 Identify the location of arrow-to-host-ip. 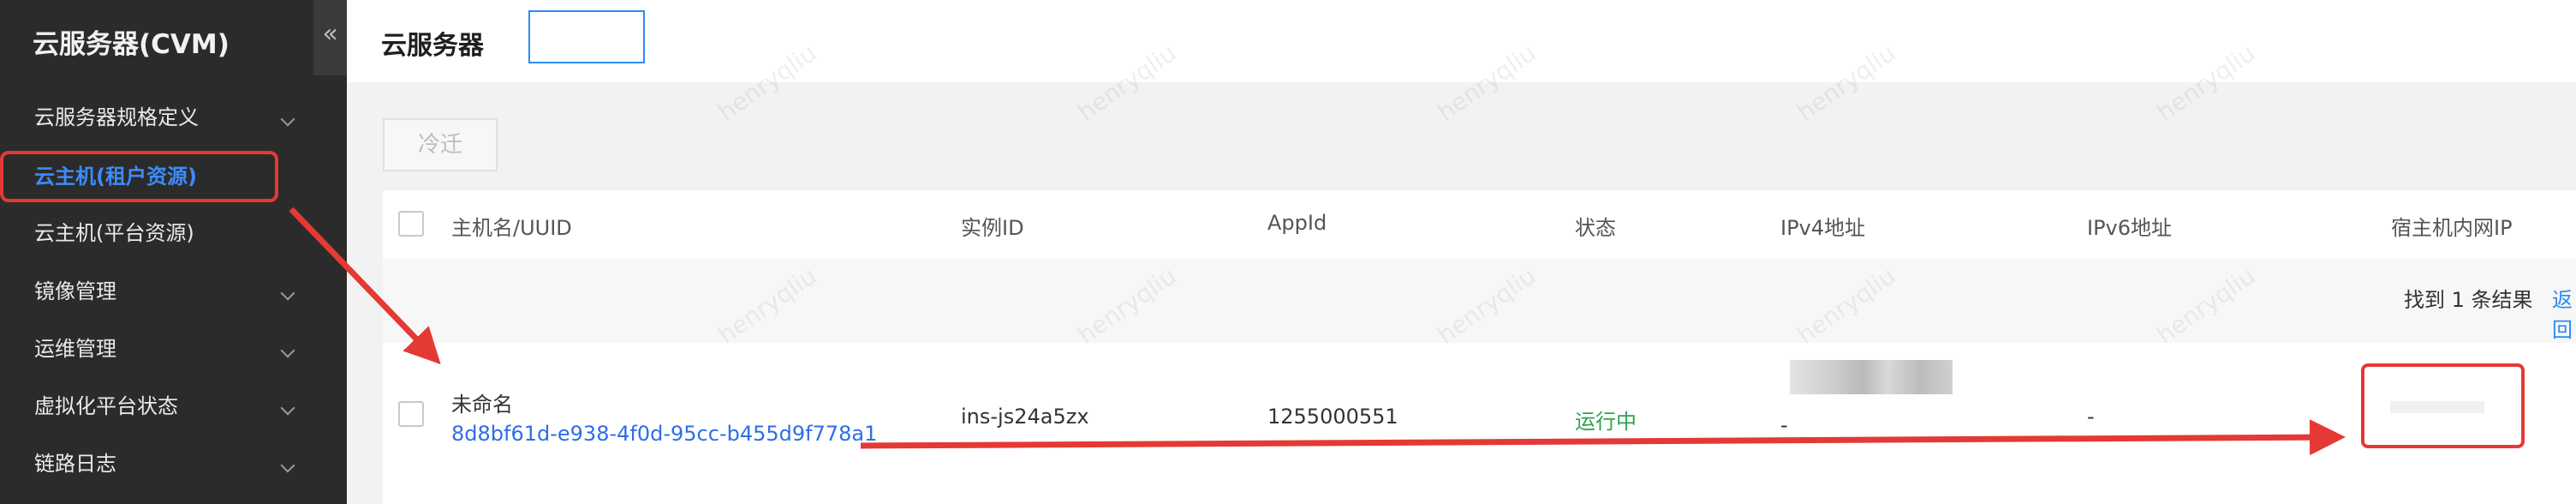
(1603, 437).